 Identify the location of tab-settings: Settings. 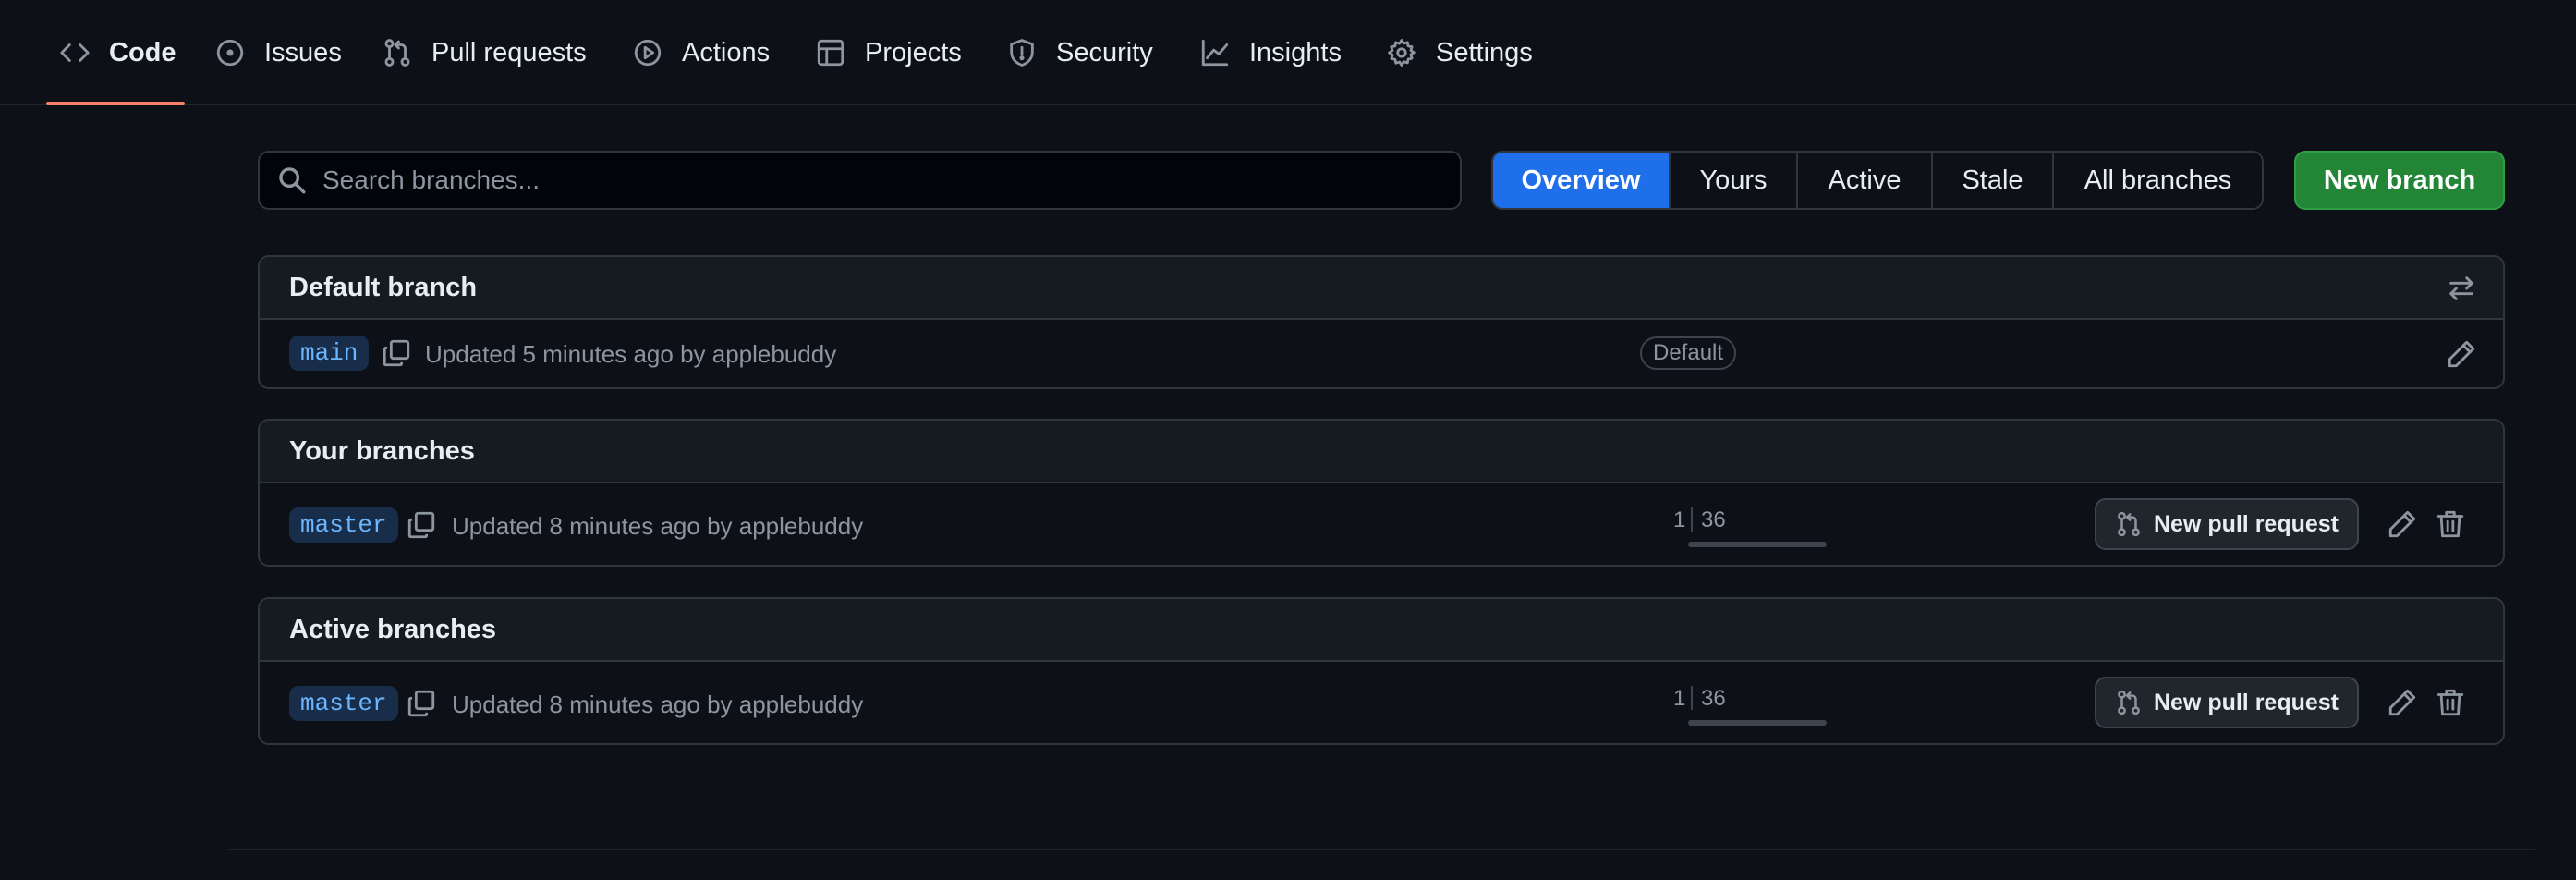
(1459, 53).